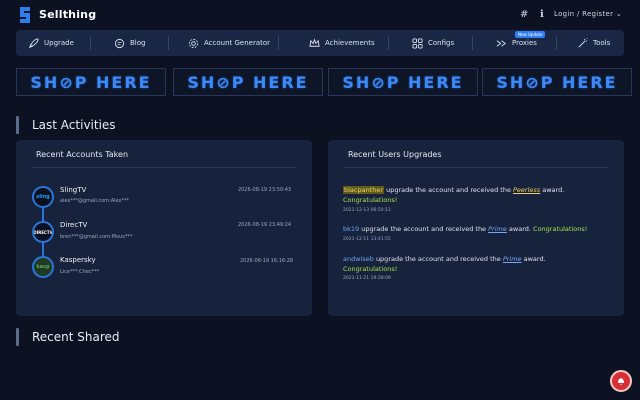 Image resolution: width=640 pixels, height=400 pixels. What do you see at coordinates (417, 43) in the screenshot?
I see `configs-icon` at bounding box center [417, 43].